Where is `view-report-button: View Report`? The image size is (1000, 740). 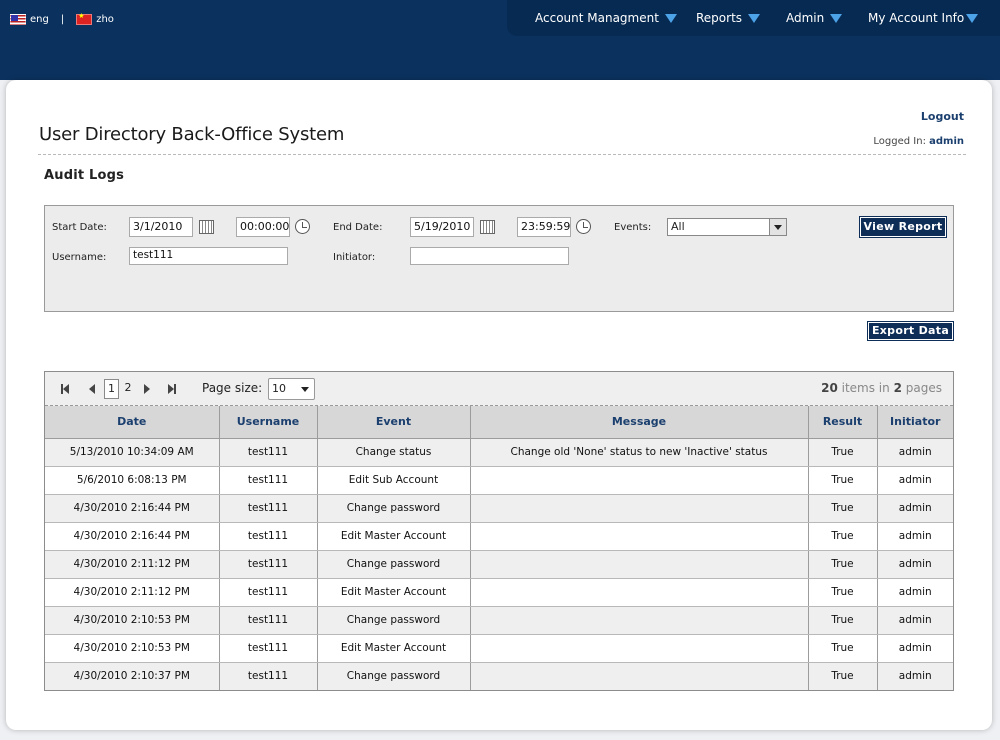 view-report-button: View Report is located at coordinates (903, 227).